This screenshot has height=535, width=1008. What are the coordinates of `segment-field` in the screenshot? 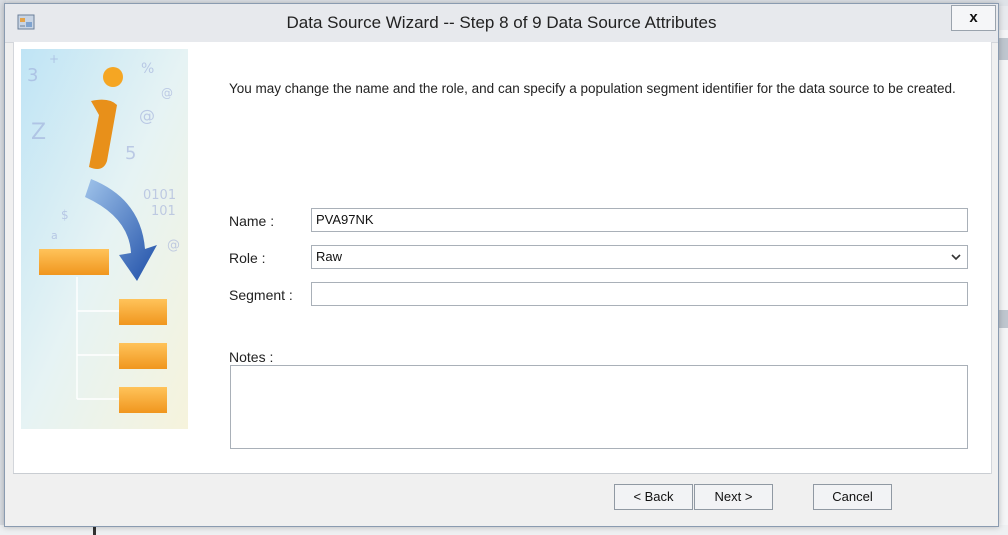 It's located at (639, 294).